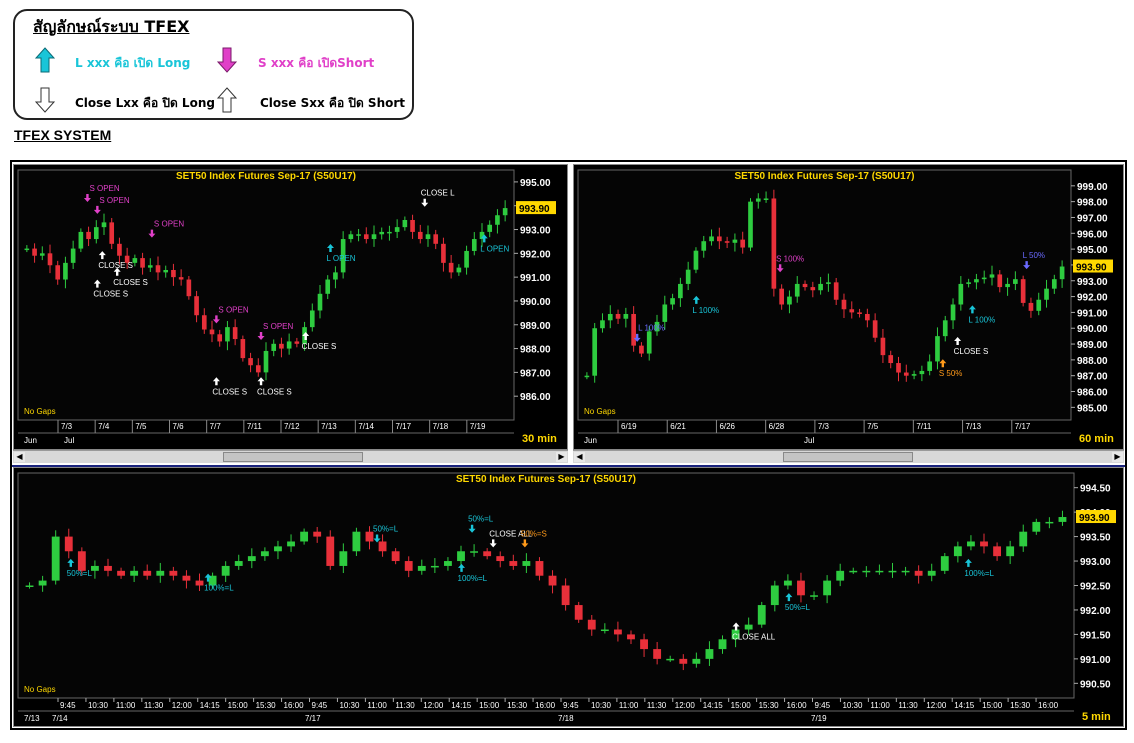 The height and width of the screenshot is (743, 1134). What do you see at coordinates (535, 373) in the screenshot?
I see `y-tick-label: 987.00` at bounding box center [535, 373].